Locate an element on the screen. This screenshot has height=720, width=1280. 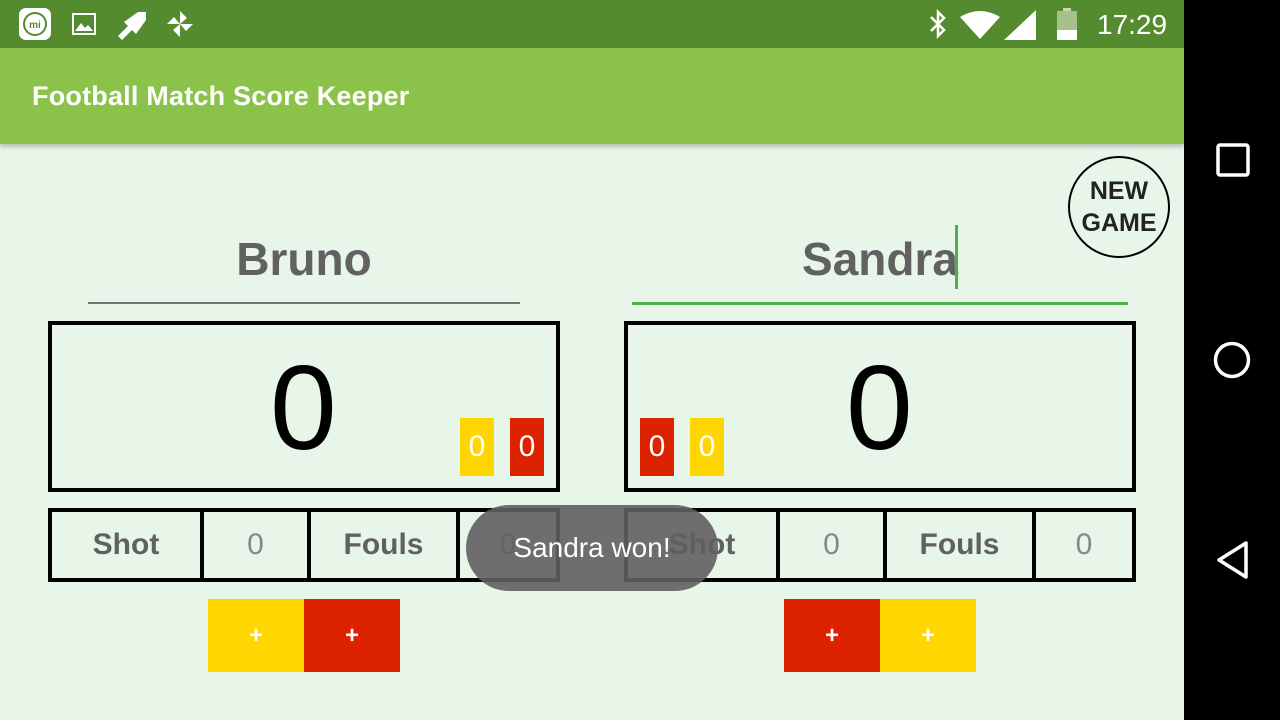
team-a-add-yellow-card-button: + is located at coordinates (256, 635).